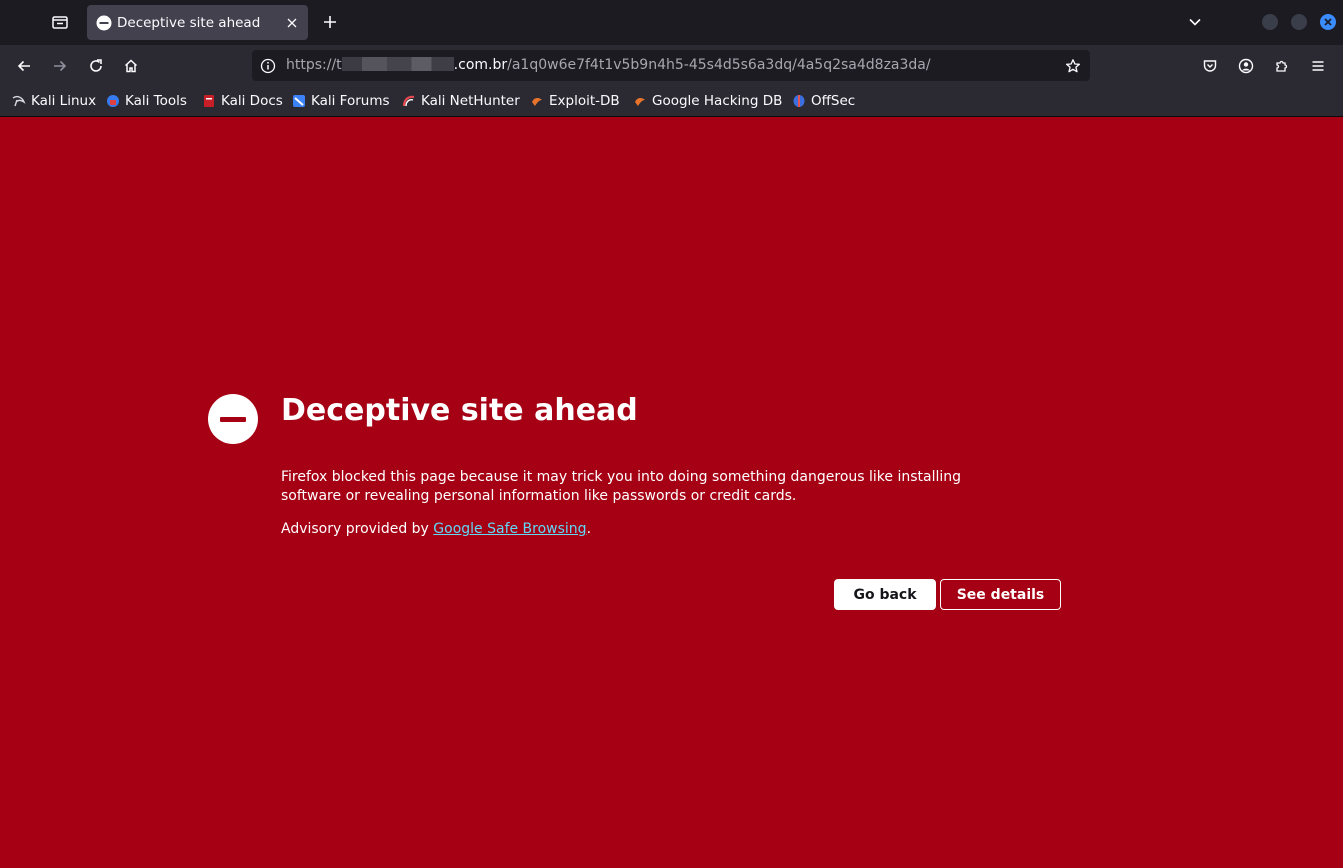 This screenshot has height=868, width=1343. I want to click on bookmark-star-icon, so click(1073, 66).